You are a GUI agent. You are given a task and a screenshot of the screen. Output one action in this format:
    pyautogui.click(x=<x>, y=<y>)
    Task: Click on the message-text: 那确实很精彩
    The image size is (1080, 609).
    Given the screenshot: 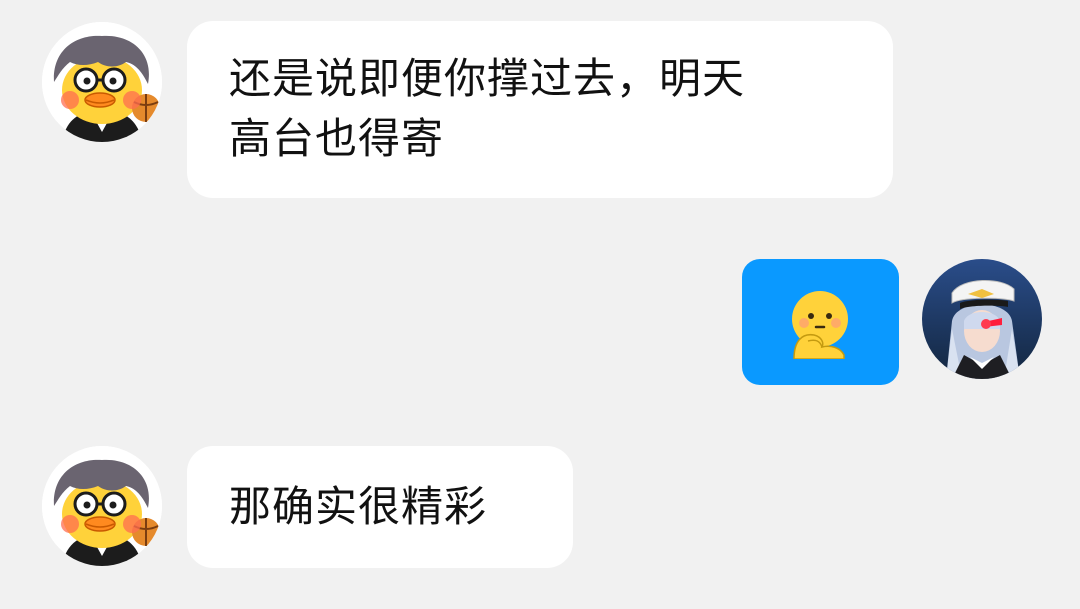 What is the action you would take?
    pyautogui.click(x=358, y=506)
    